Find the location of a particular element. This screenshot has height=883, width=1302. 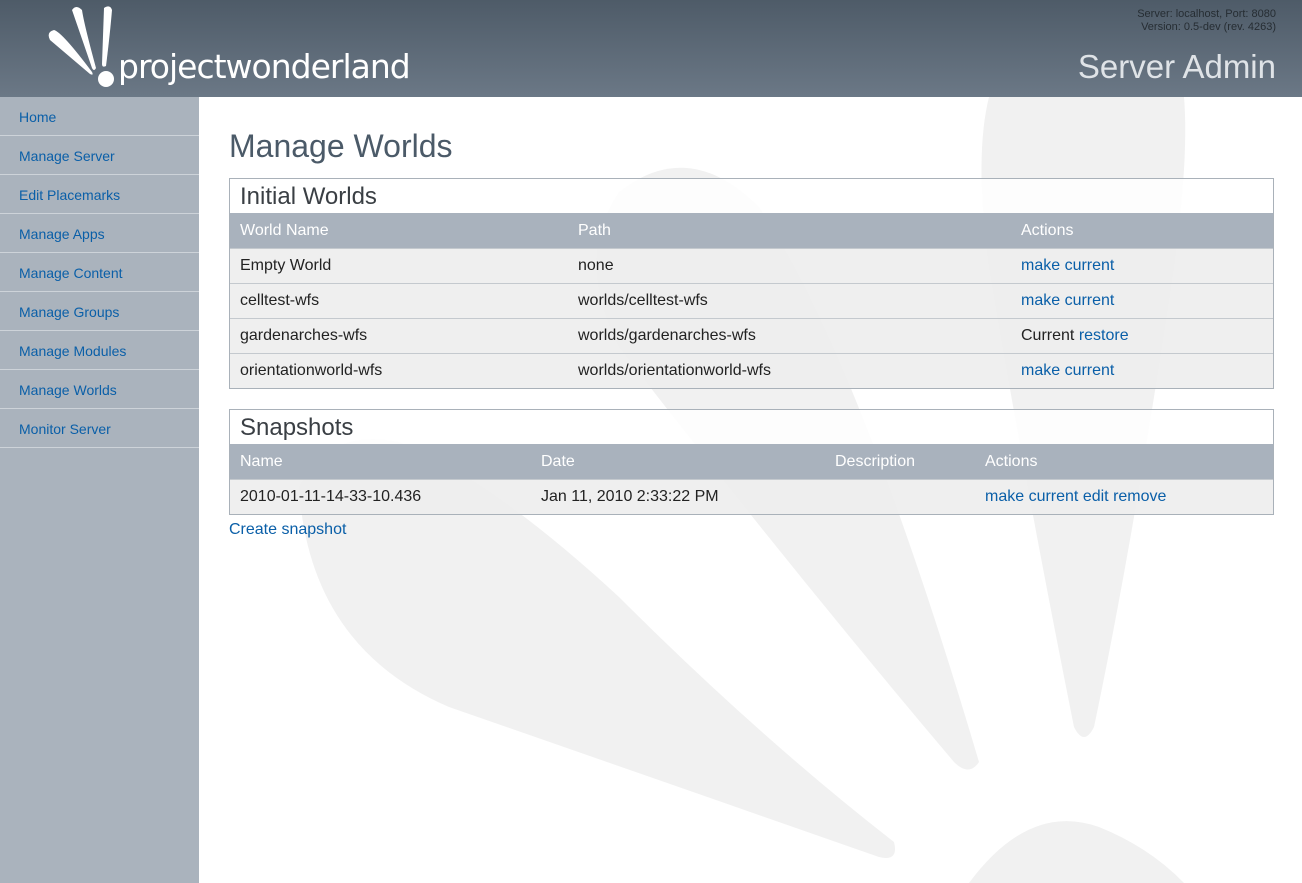

world-name-cell: Empty World is located at coordinates (399, 266).